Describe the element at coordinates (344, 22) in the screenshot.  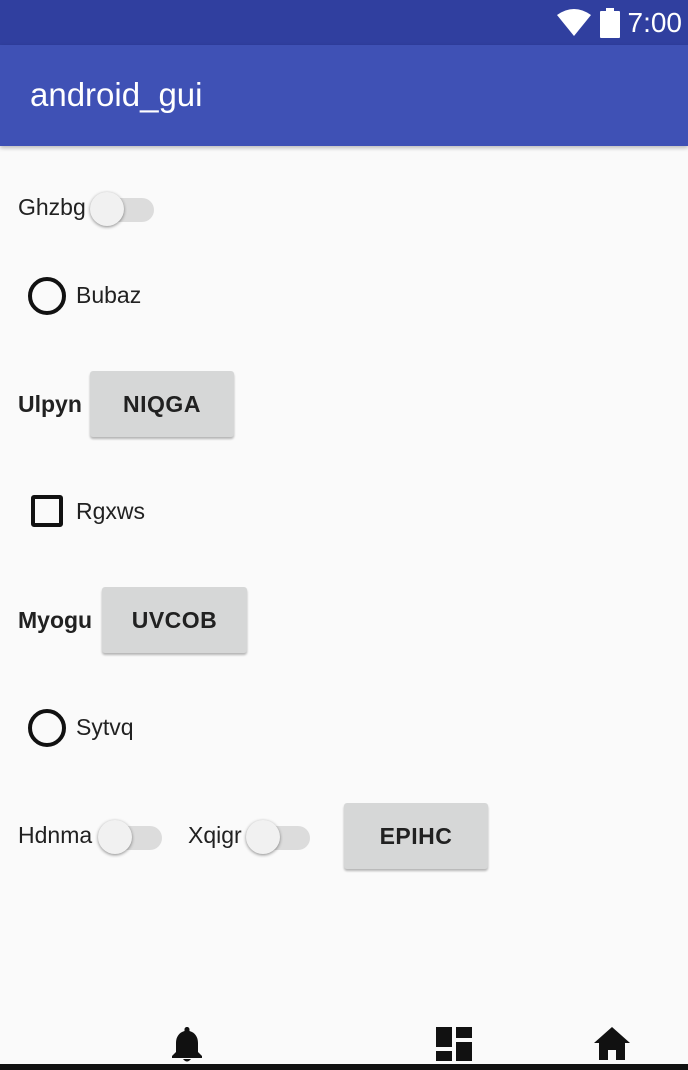
I see `status-bar: 7:00` at that location.